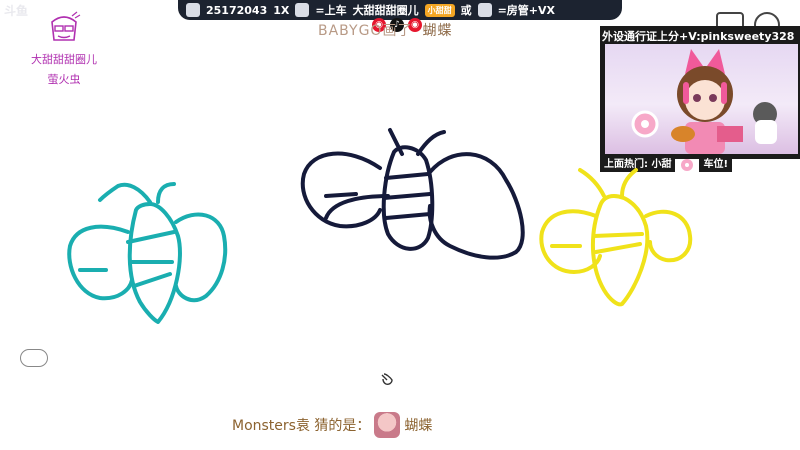 The image size is (800, 450). I want to click on guess-line: Monsters袁 猜的是： 蝴蝶, so click(332, 425).